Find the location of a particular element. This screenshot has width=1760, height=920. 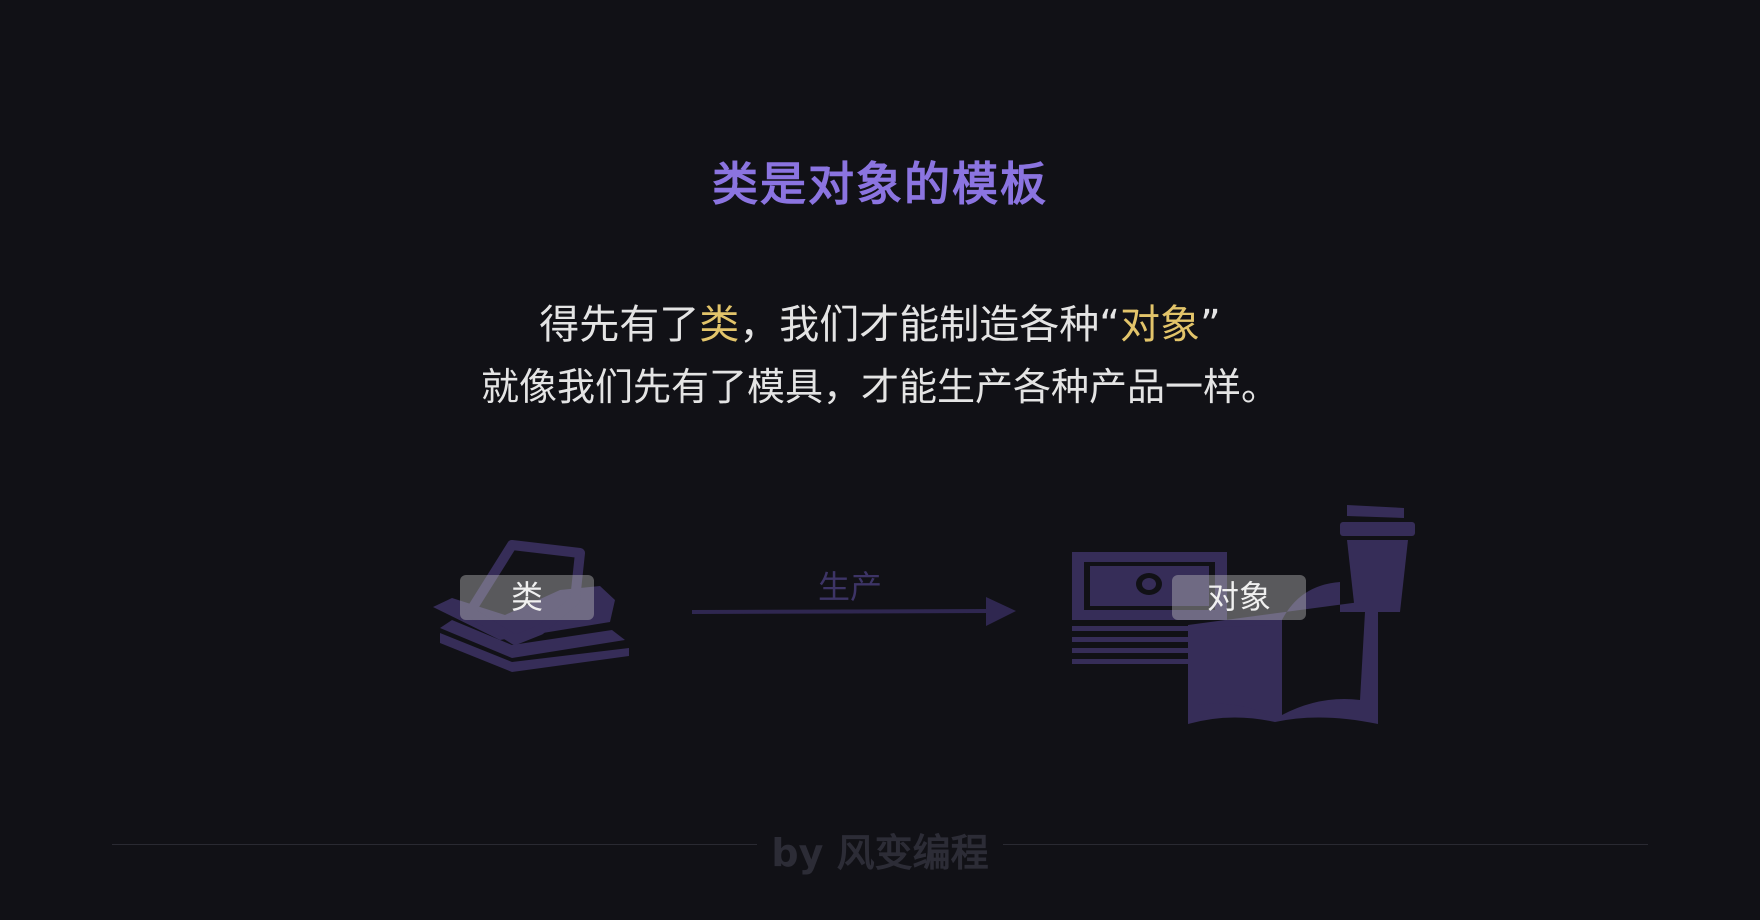

footer-divider-left is located at coordinates (434, 844).